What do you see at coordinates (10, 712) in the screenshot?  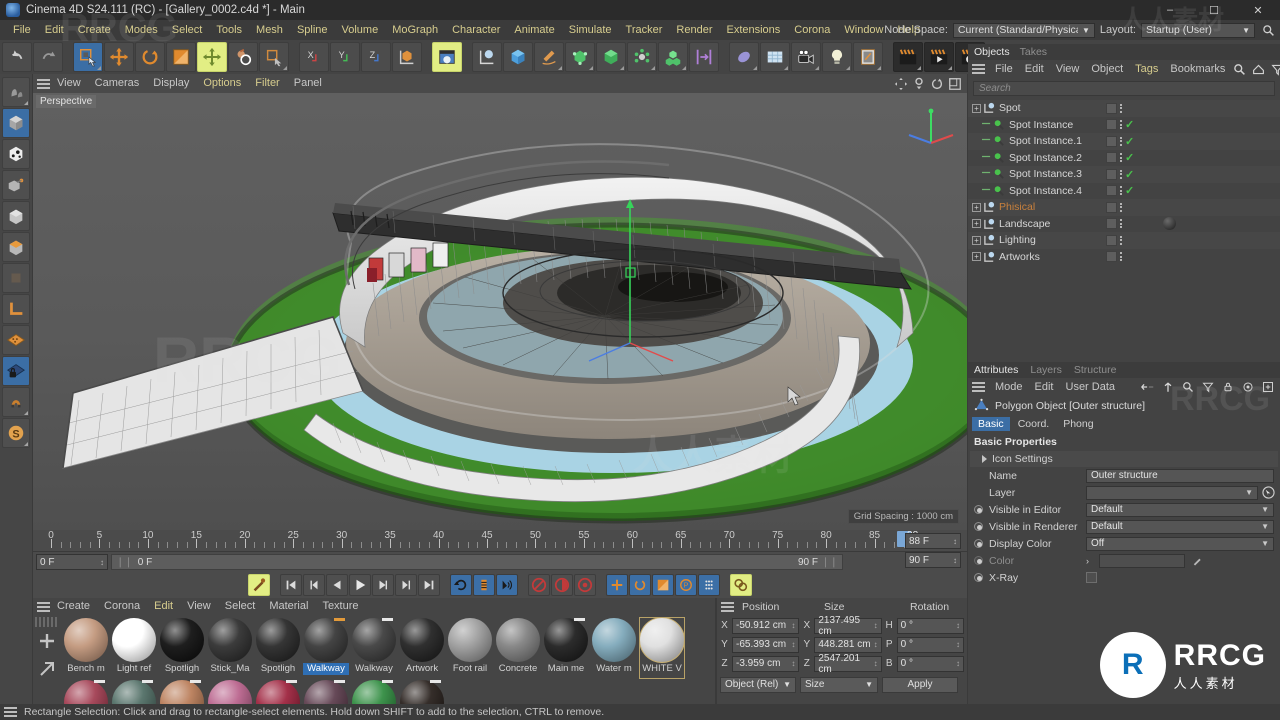 I see `status-hamburger-icon` at bounding box center [10, 712].